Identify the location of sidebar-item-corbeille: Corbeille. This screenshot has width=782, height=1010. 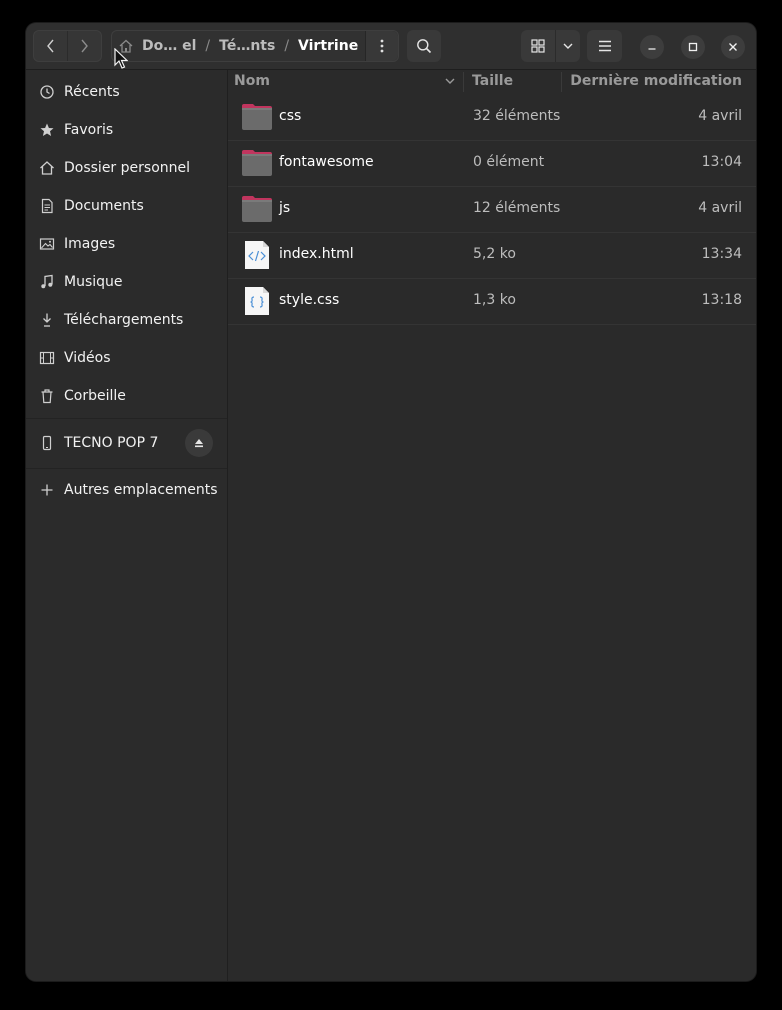
(126, 396).